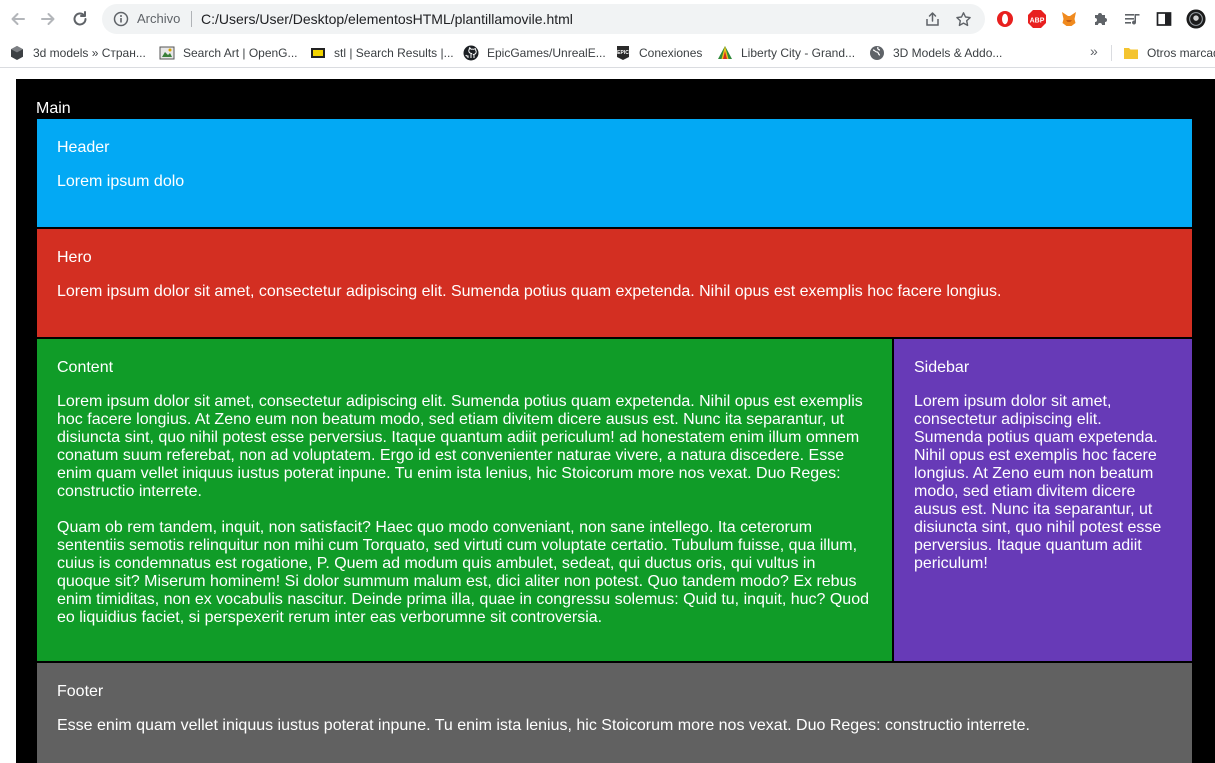 The width and height of the screenshot is (1215, 763). I want to click on content-title: Content, so click(85, 367).